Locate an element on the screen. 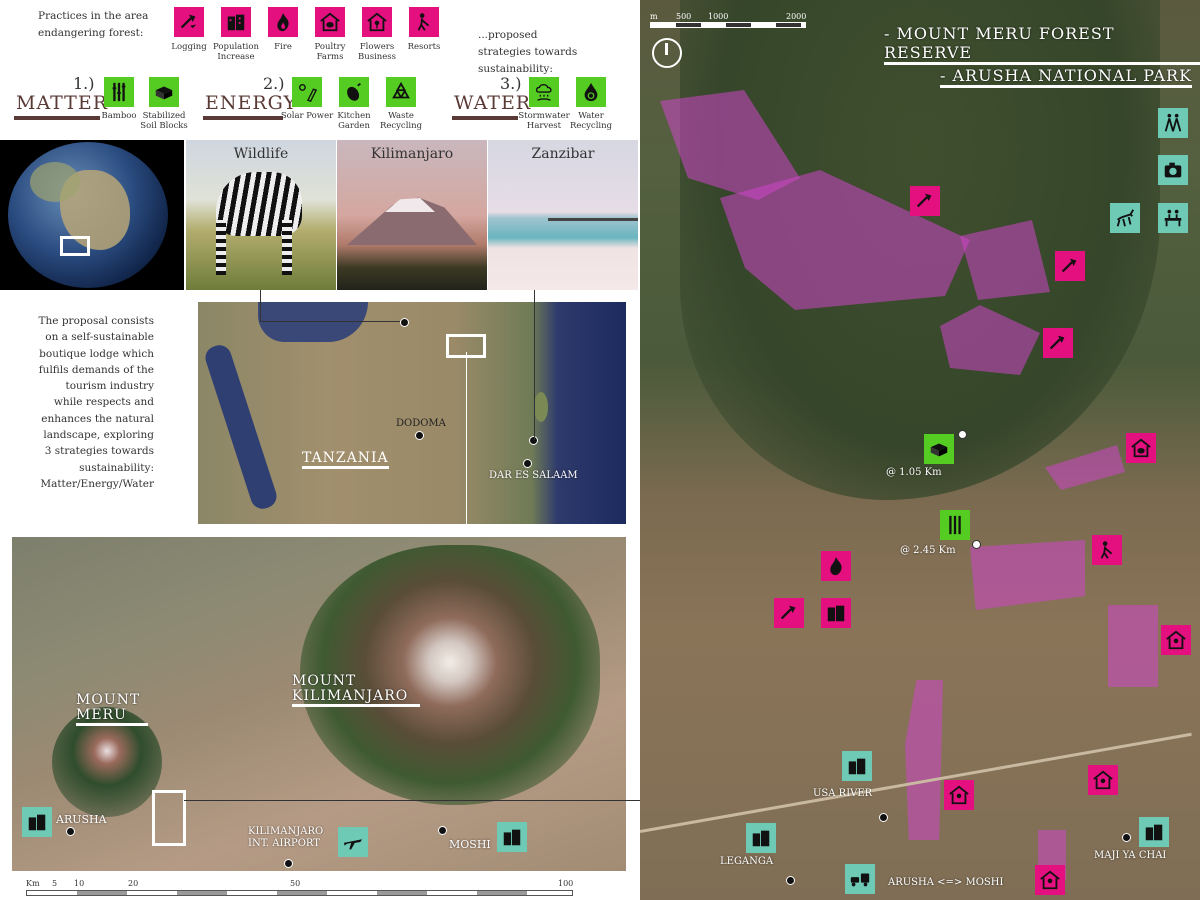  scale-tick: 2000 is located at coordinates (796, 16).